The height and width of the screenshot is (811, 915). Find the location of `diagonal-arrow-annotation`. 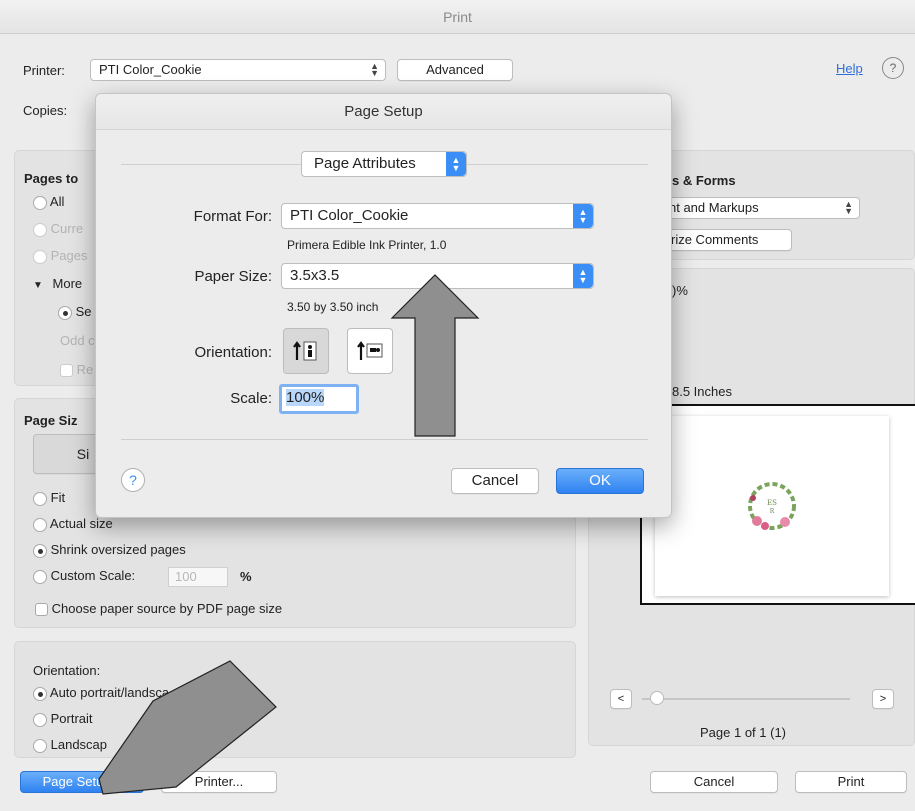

diagonal-arrow-annotation is located at coordinates (187, 727).